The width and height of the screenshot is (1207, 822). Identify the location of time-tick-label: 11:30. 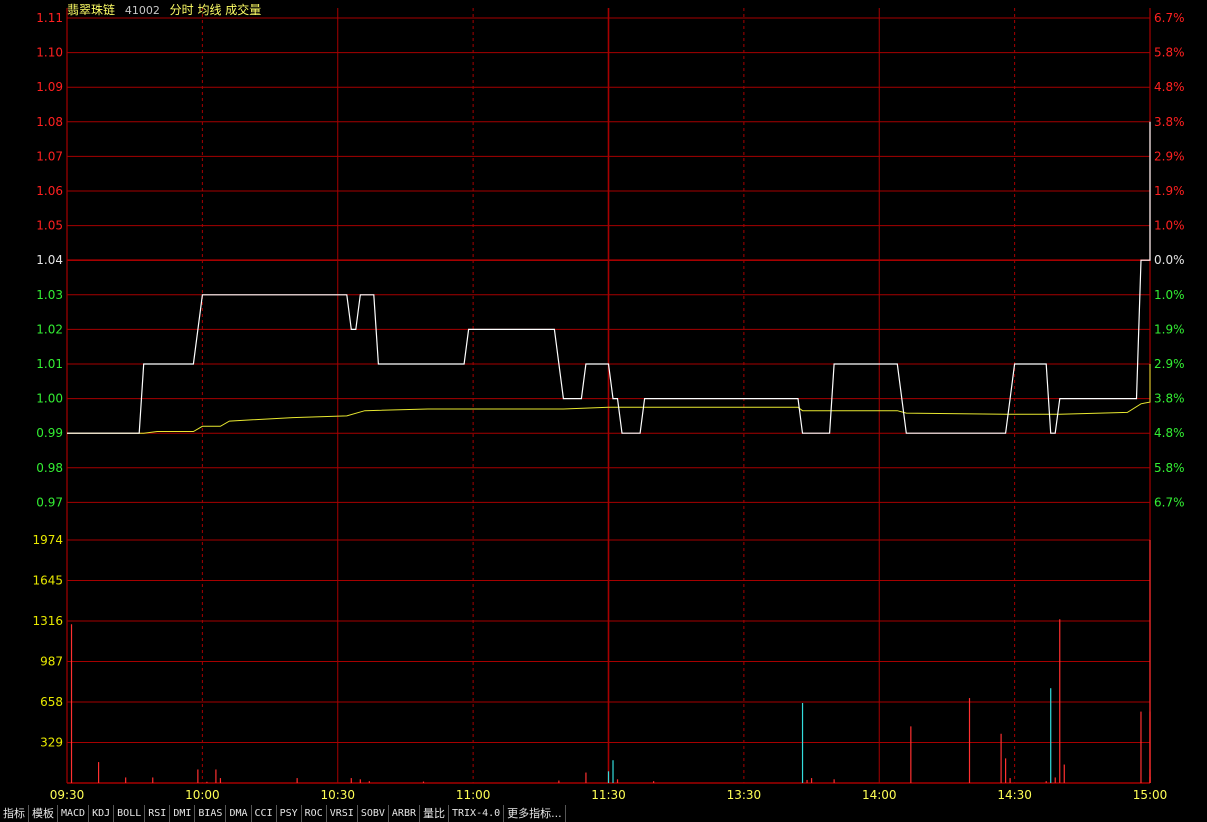
(608, 795).